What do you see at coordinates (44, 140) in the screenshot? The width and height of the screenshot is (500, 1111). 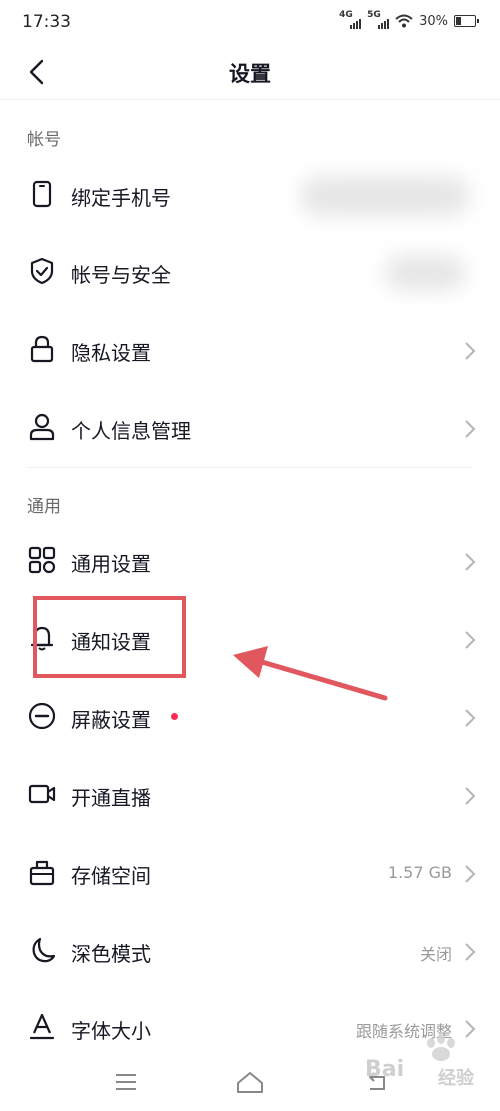 I see `section-title-account: 帐号` at bounding box center [44, 140].